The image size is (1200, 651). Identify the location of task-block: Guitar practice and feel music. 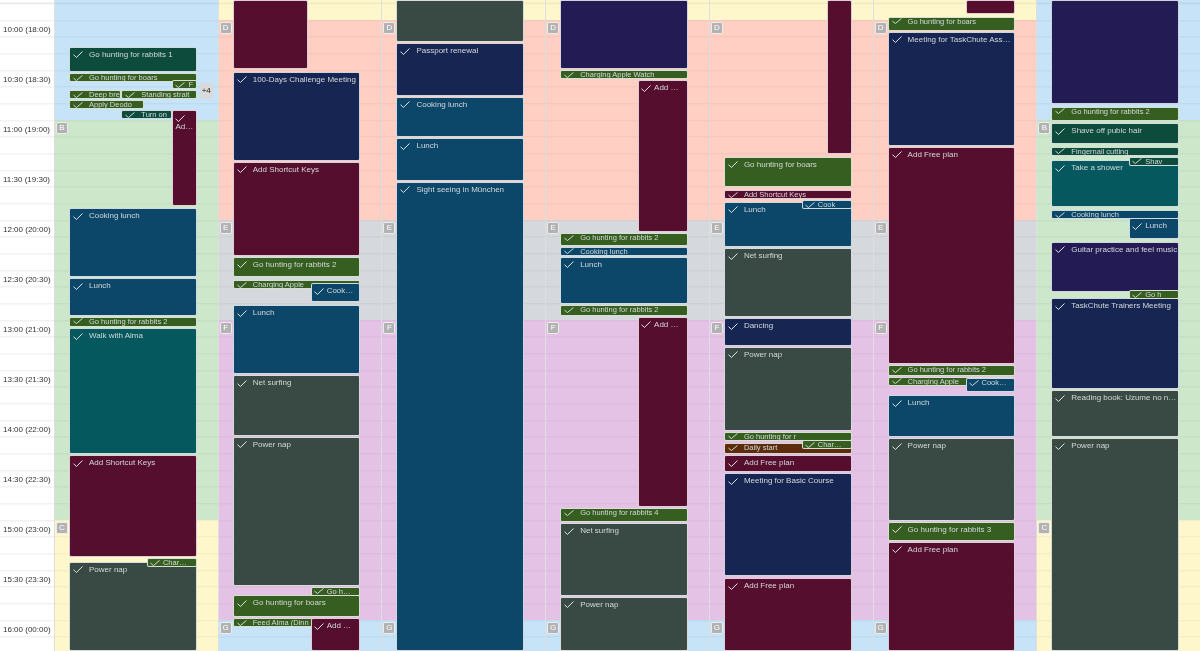
(1115, 267).